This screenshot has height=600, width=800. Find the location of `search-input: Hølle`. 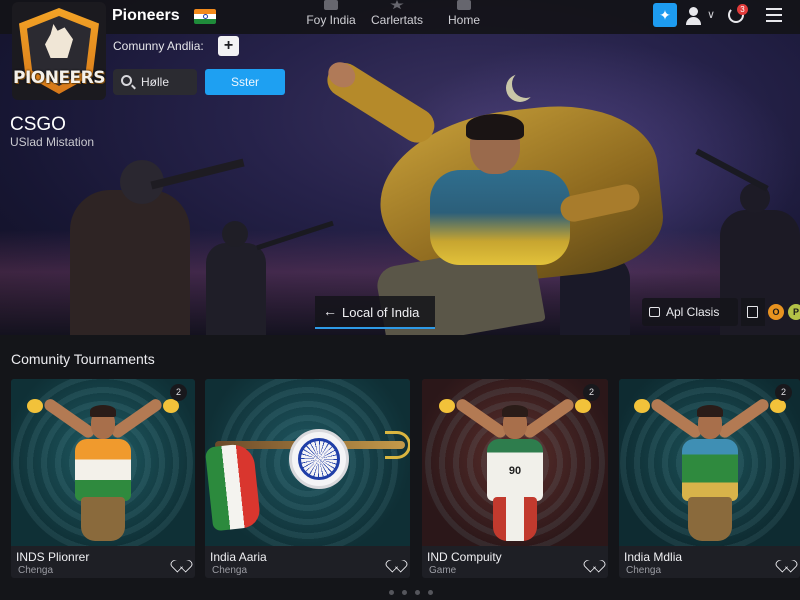

search-input: Hølle is located at coordinates (155, 82).